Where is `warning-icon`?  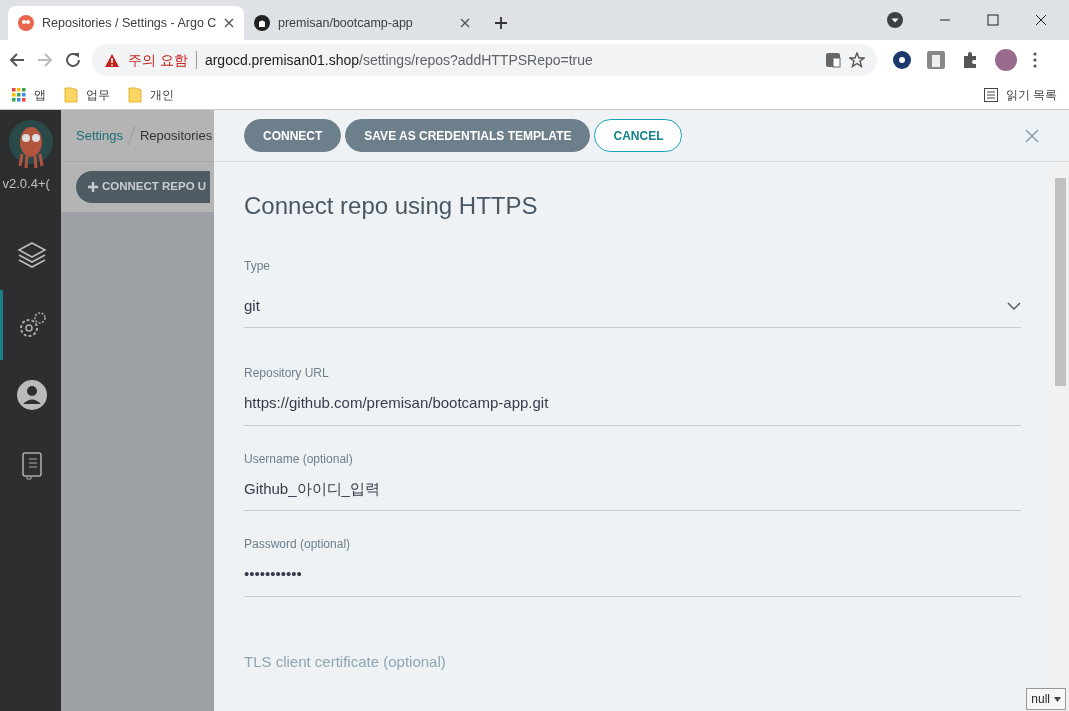 warning-icon is located at coordinates (112, 60).